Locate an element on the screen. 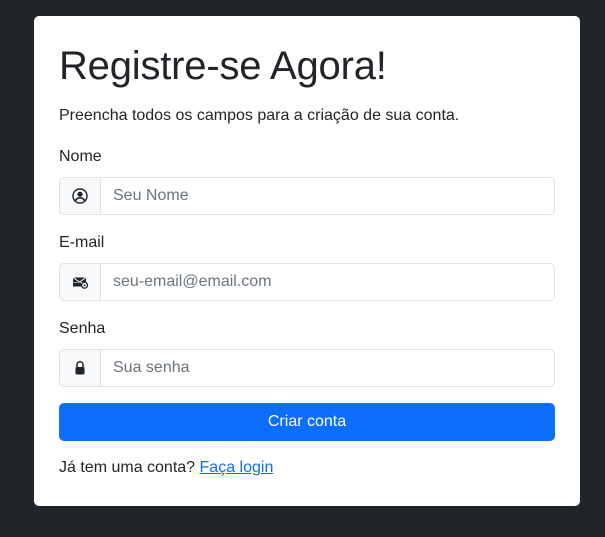 The image size is (605, 537). name-input is located at coordinates (327, 196).